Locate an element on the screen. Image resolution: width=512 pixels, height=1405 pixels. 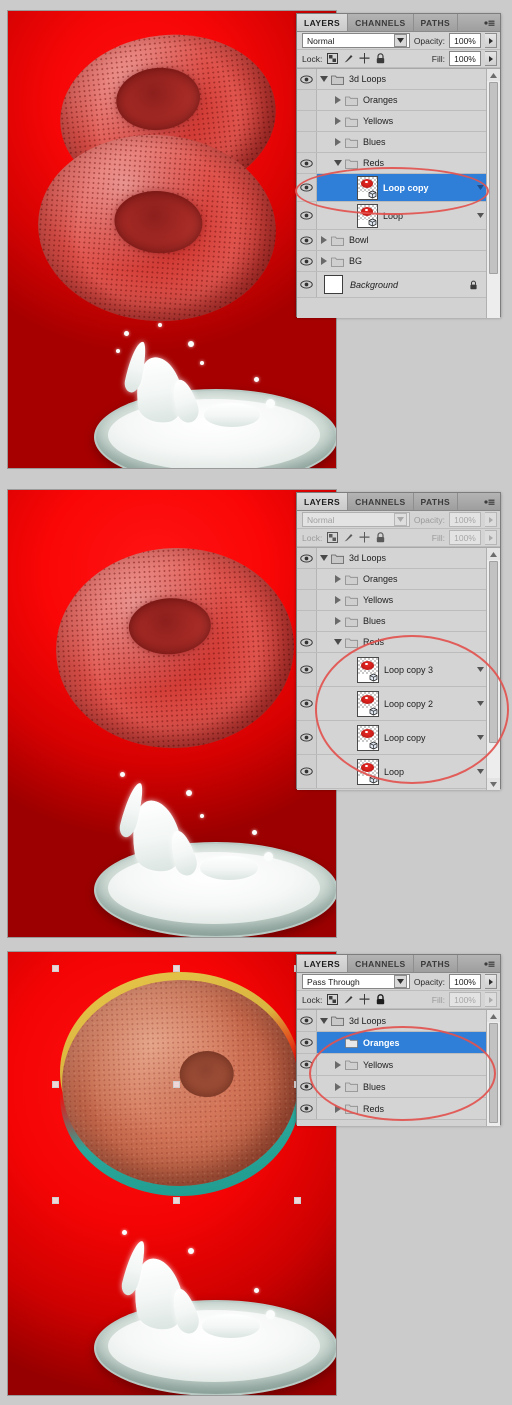
transform-handle-bottom-left is located at coordinates (55, 1200).